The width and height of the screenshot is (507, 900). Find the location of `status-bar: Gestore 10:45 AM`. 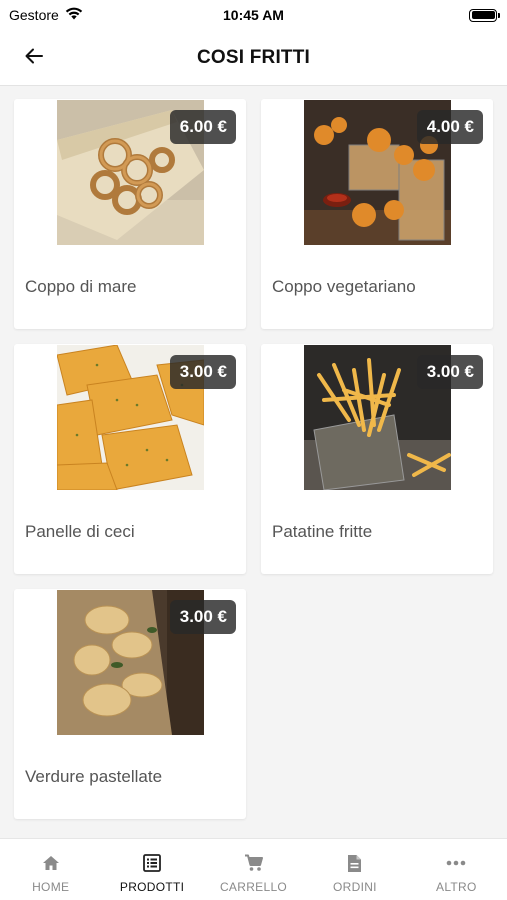

status-bar: Gestore 10:45 AM is located at coordinates (253, 15).